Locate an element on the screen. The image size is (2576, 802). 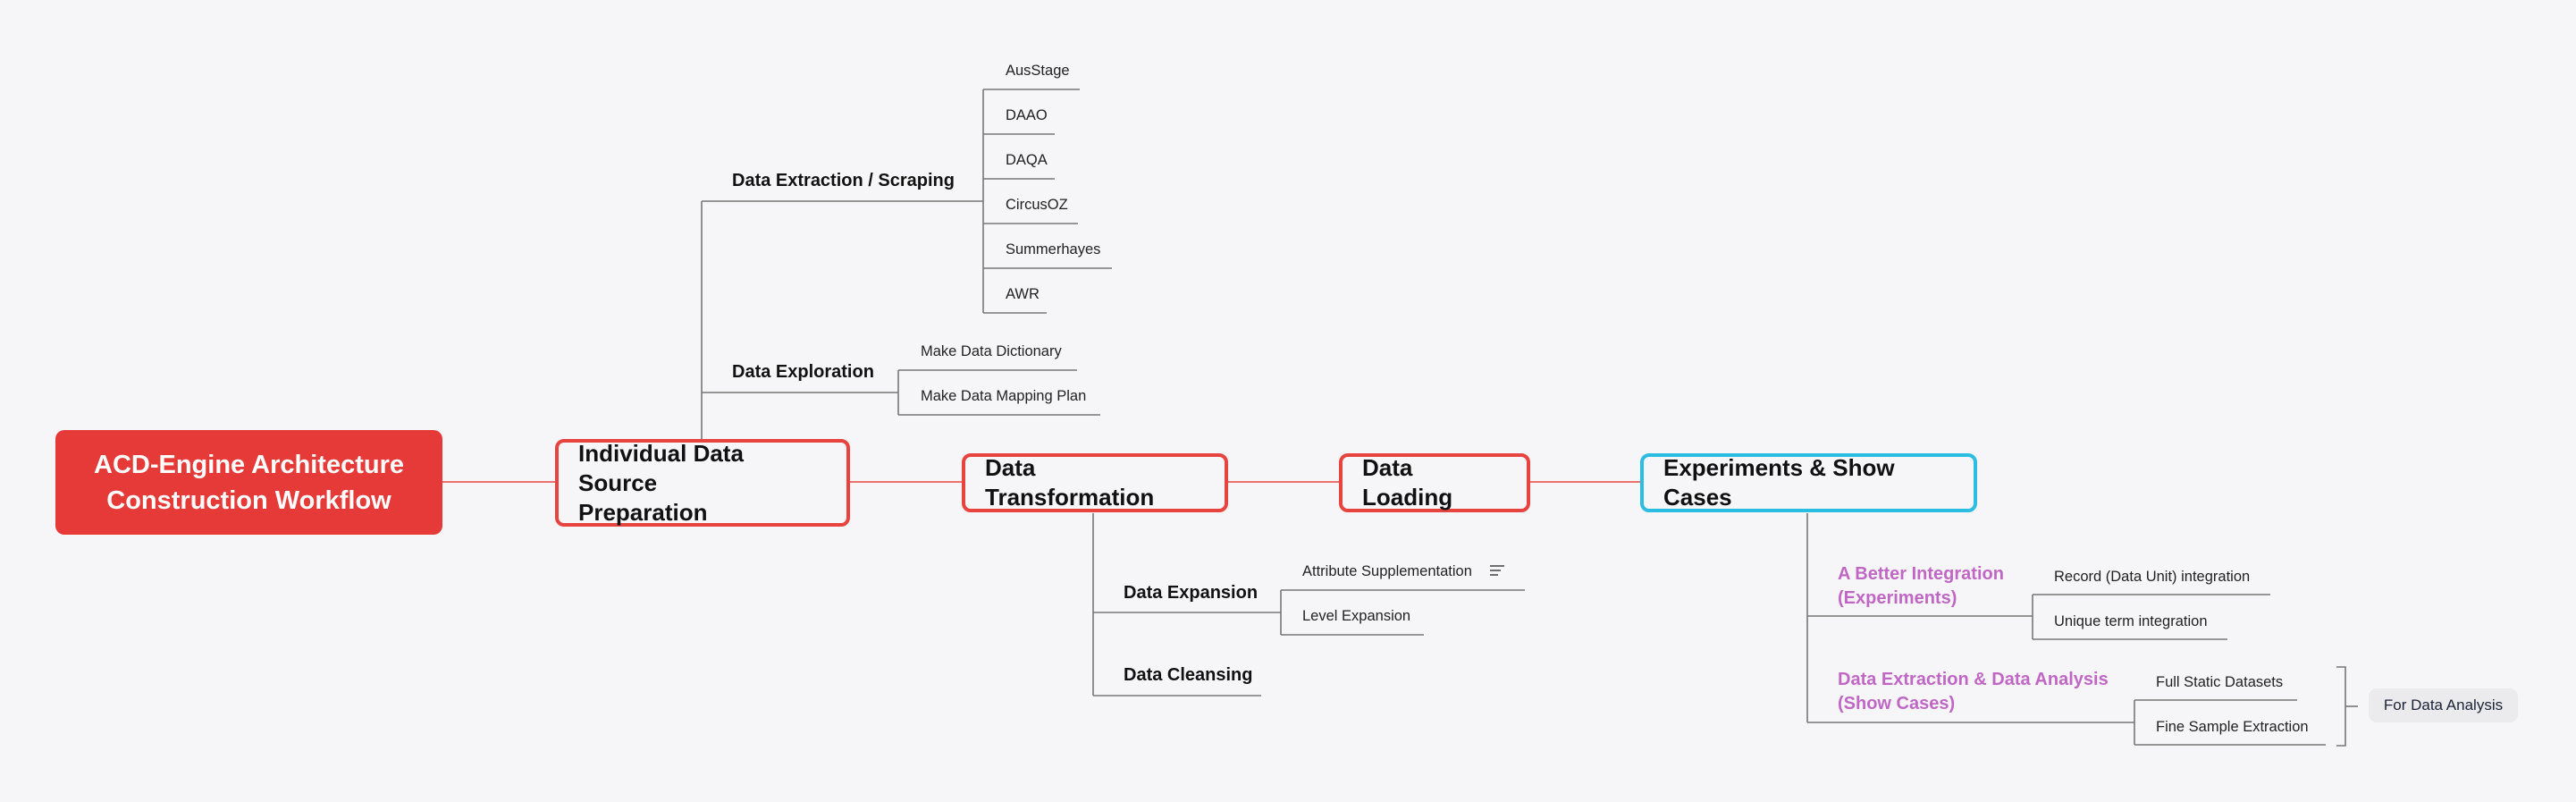
analysis-item: Full Static Datasets is located at coordinates (2219, 682).